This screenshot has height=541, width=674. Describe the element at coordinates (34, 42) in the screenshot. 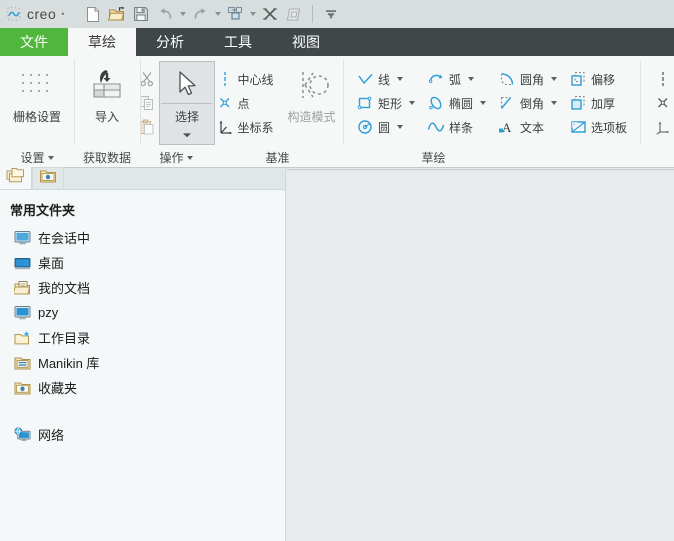

I see `tab-file: 文件` at that location.